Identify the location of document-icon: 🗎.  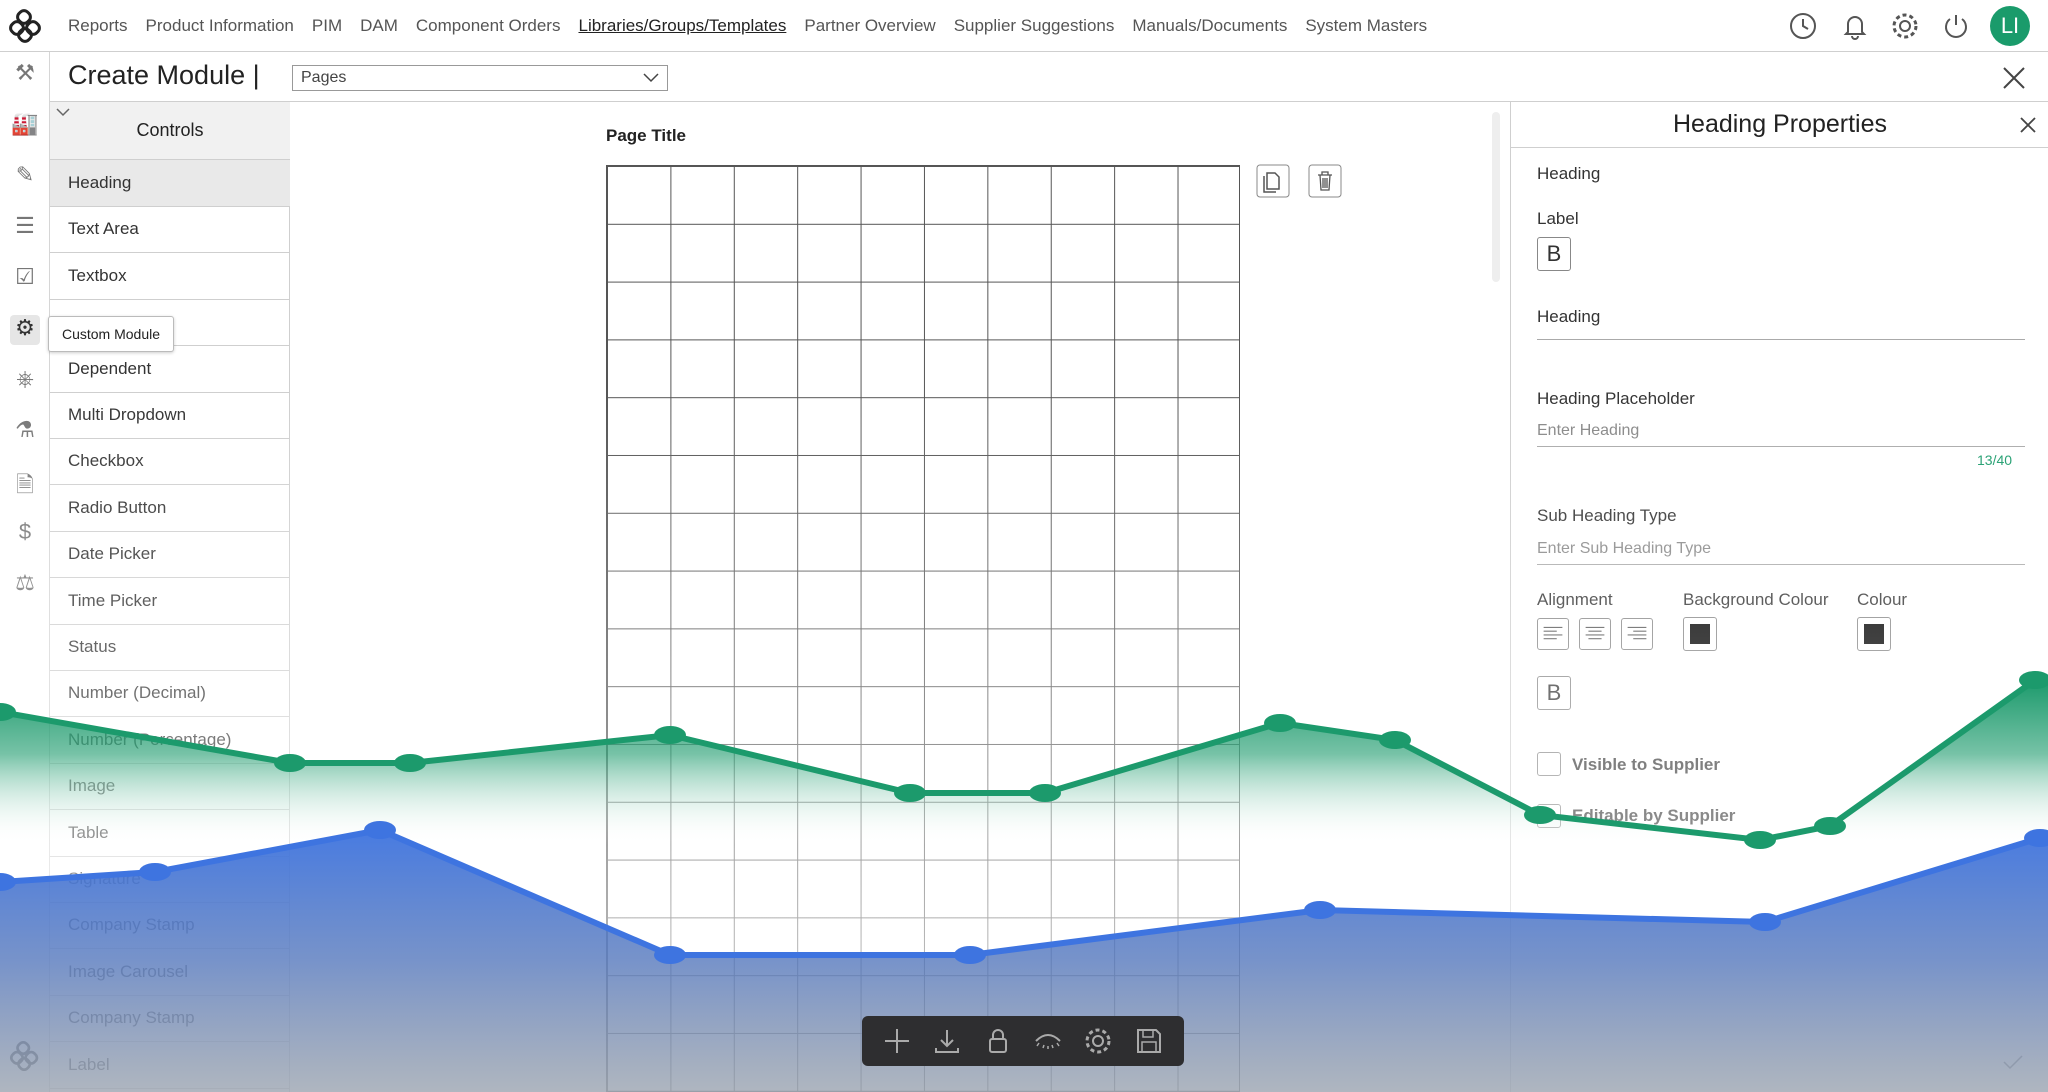
(25, 483).